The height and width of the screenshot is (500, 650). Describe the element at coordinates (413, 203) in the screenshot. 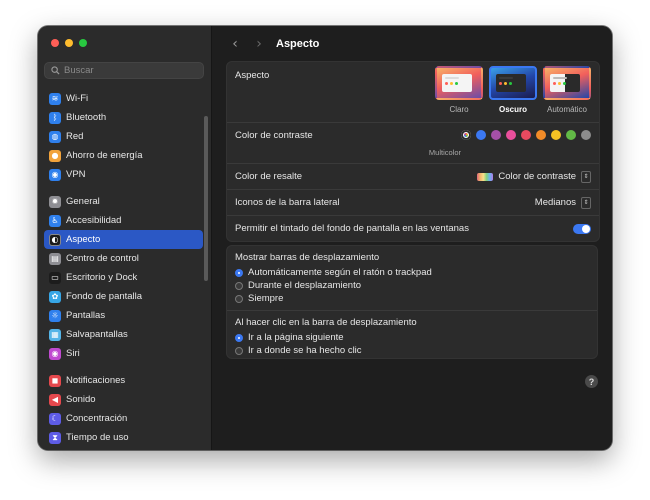

I see `sidebar-icons-row: Iconos de la barra lateral Medianos ⇕` at that location.